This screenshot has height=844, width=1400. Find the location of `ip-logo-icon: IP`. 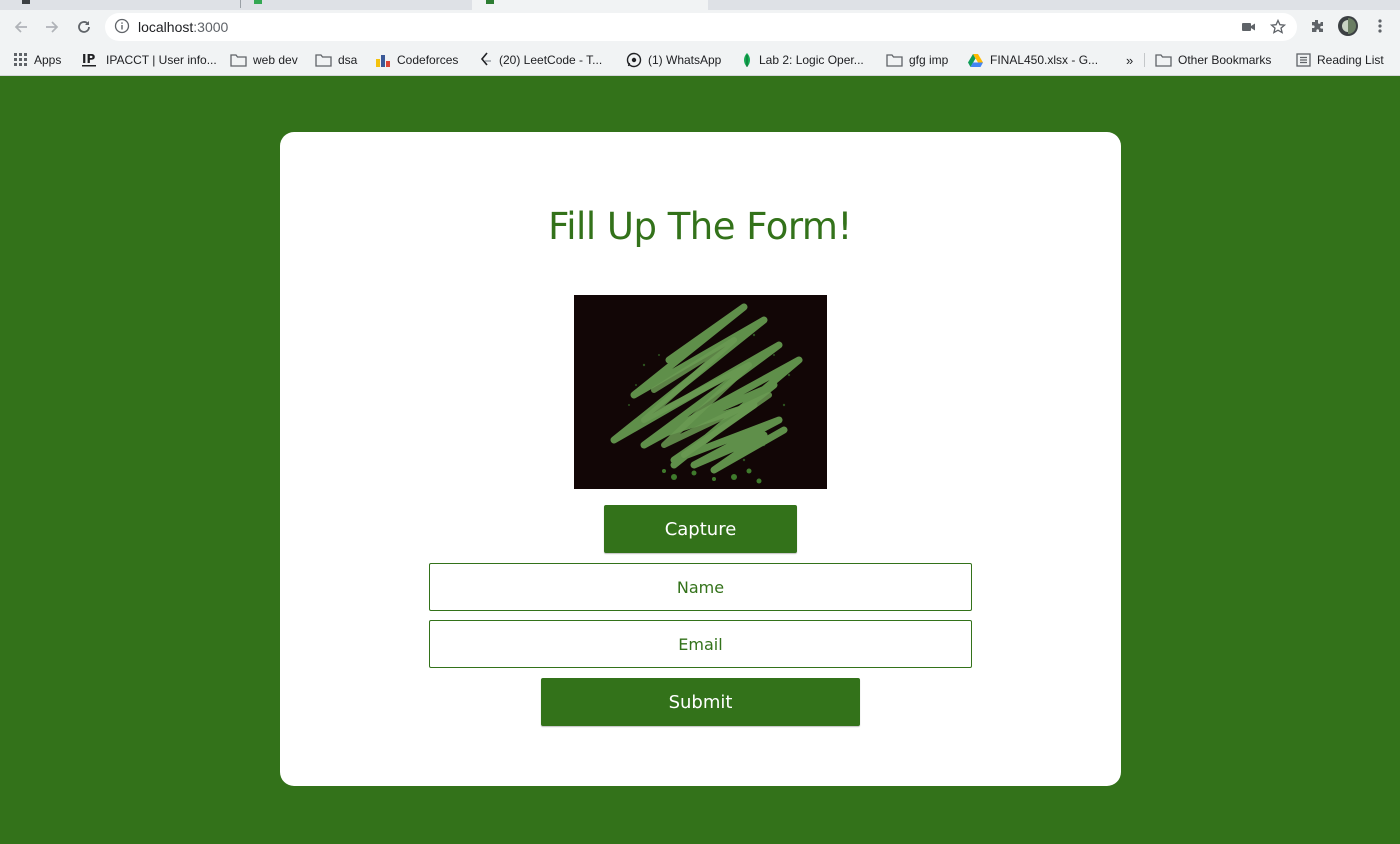

ip-logo-icon: IP is located at coordinates (91, 60).